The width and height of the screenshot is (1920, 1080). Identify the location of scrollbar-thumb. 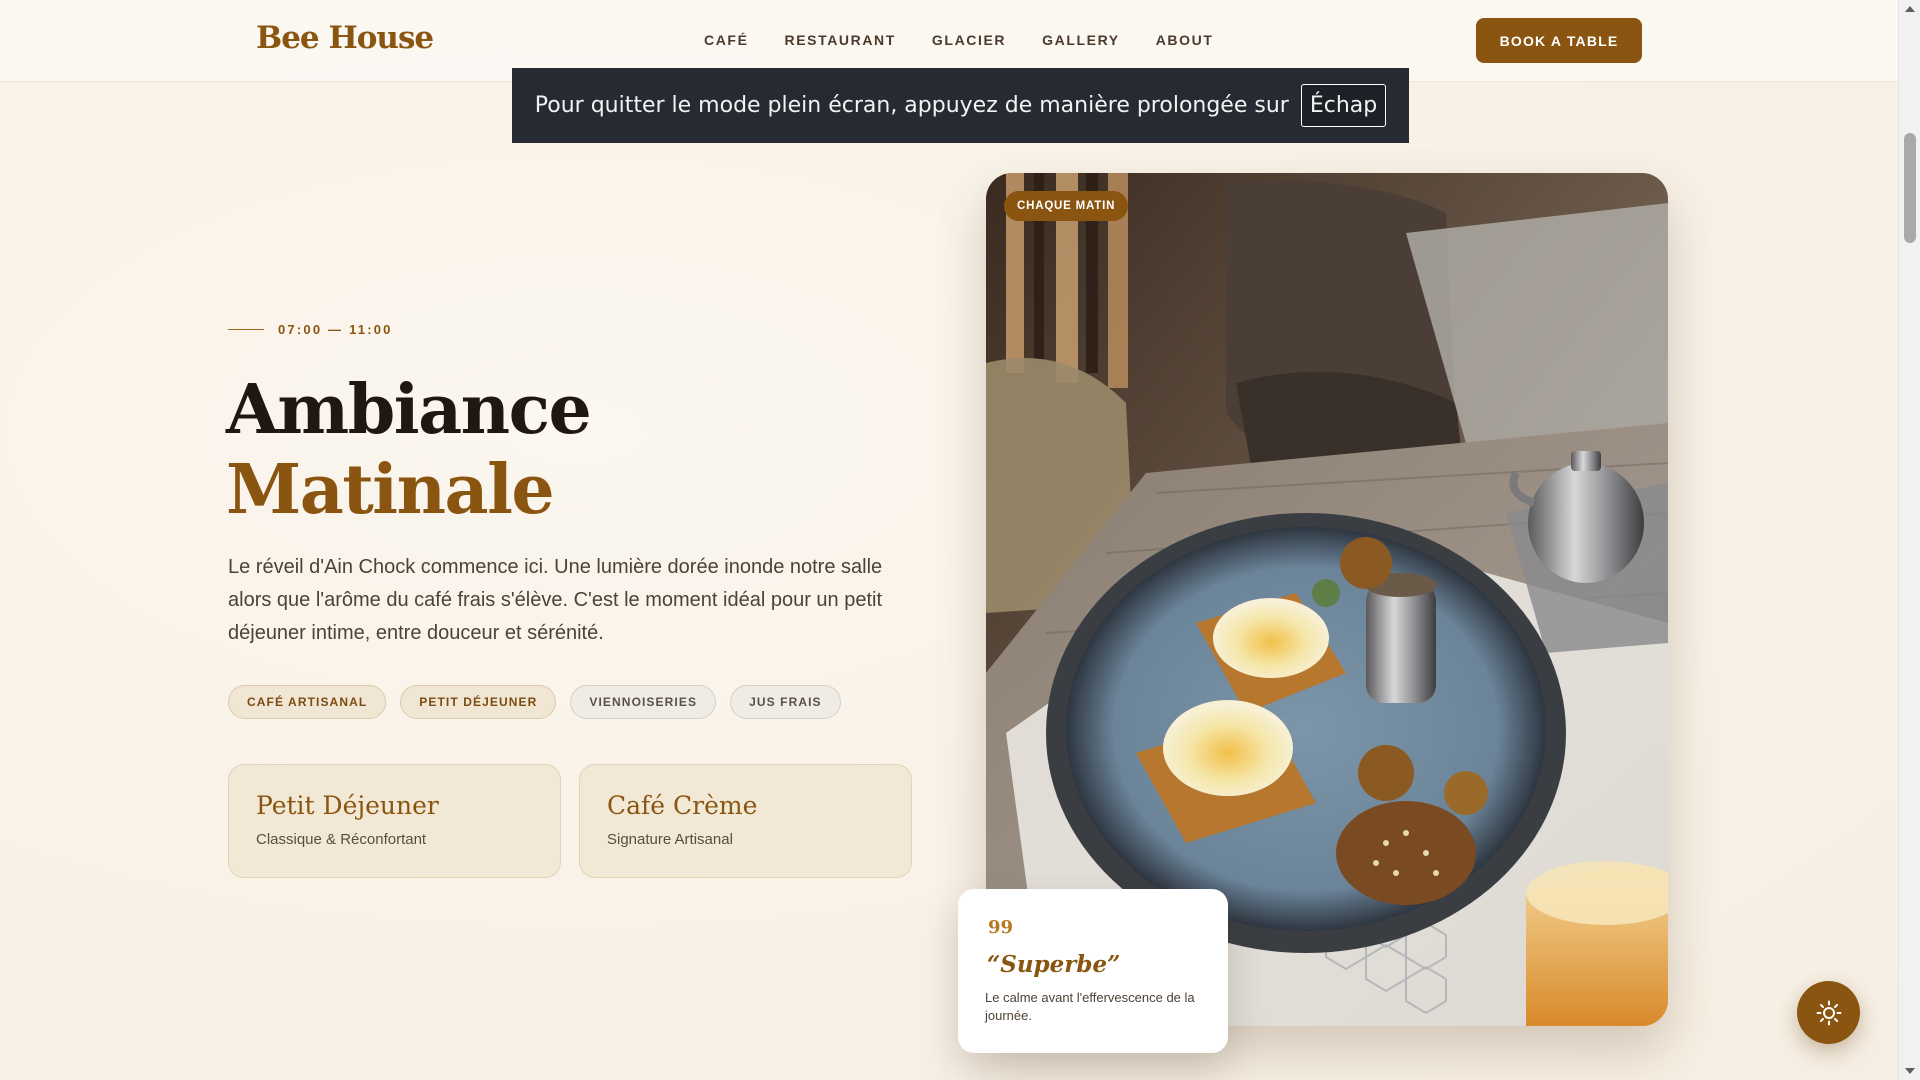
(1910, 188).